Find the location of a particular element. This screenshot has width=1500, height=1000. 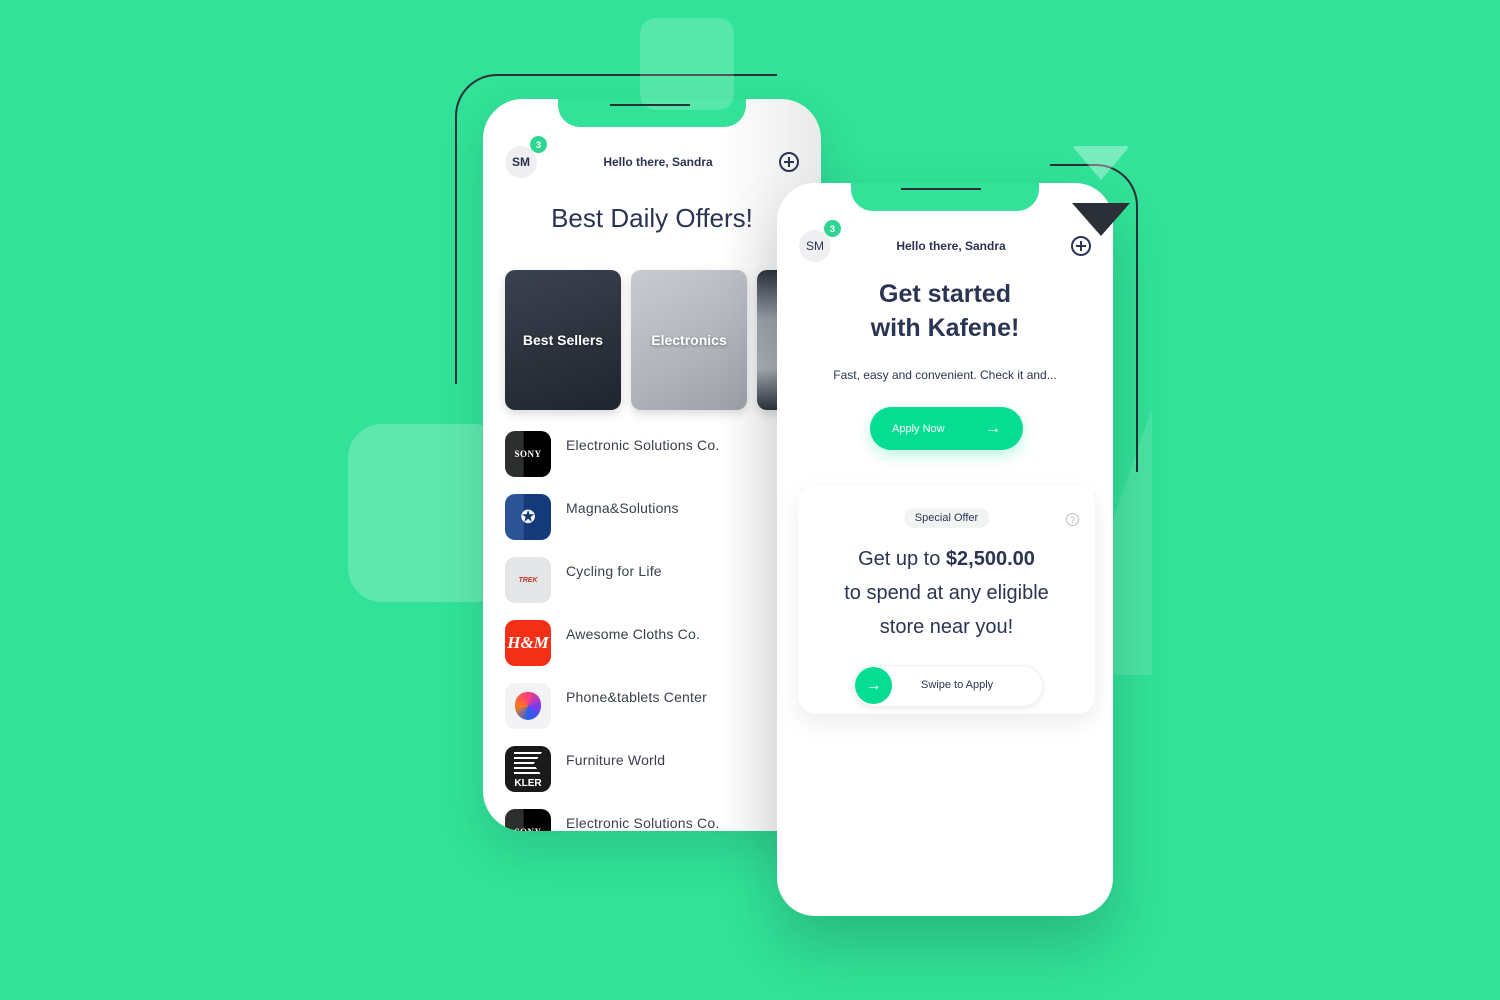

category-label: Electronics is located at coordinates (689, 340).